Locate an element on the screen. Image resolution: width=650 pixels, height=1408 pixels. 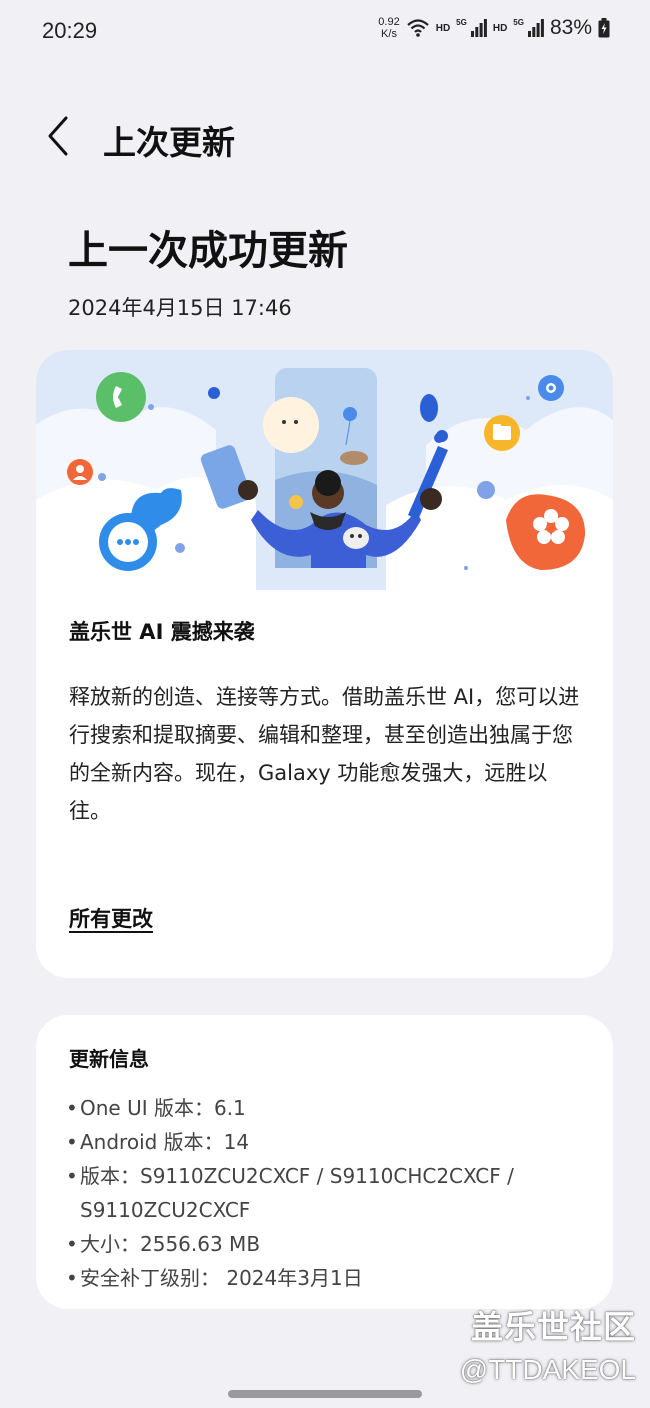
list-item: • One UI 版本：6.1 is located at coordinates (313, 1108).